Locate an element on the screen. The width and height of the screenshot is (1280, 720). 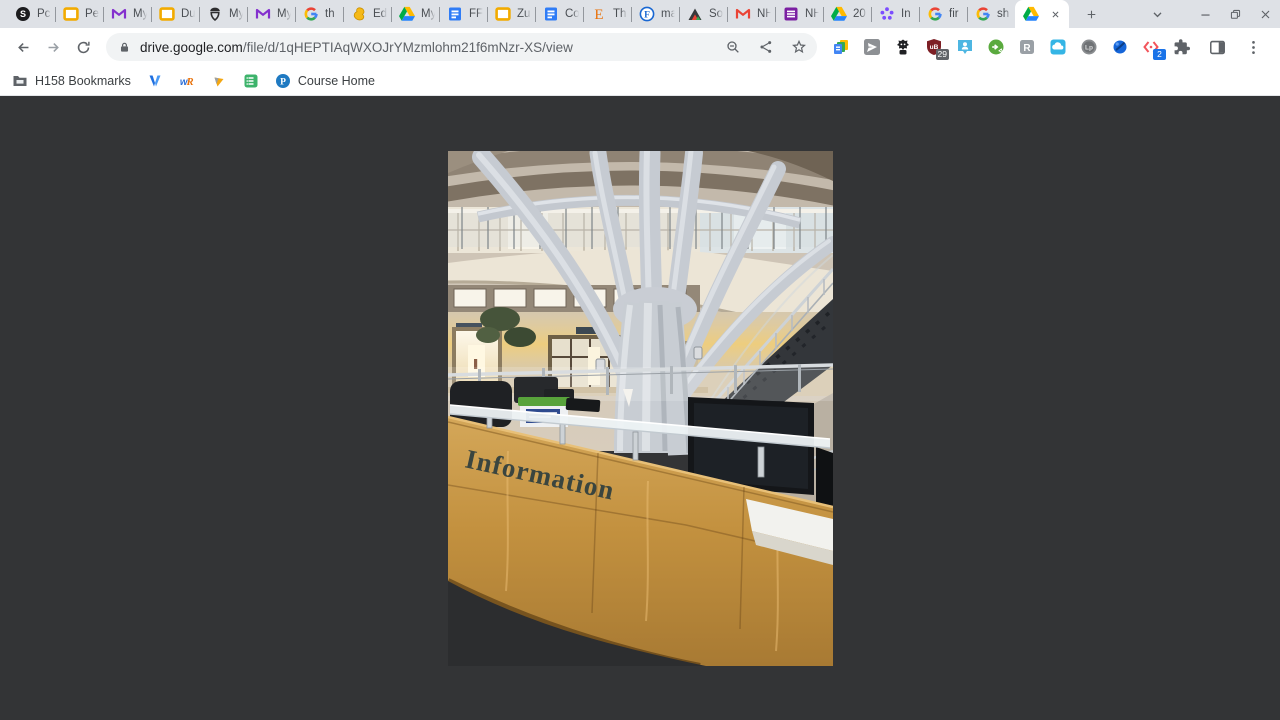
orange-e-icon: E is located at coordinates (599, 14).